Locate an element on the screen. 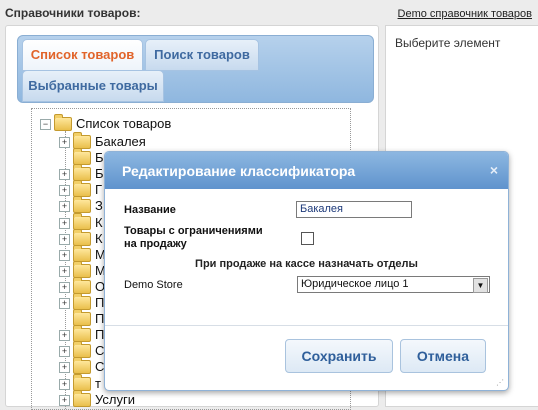  tree-root-label: Список товаров is located at coordinates (124, 123).